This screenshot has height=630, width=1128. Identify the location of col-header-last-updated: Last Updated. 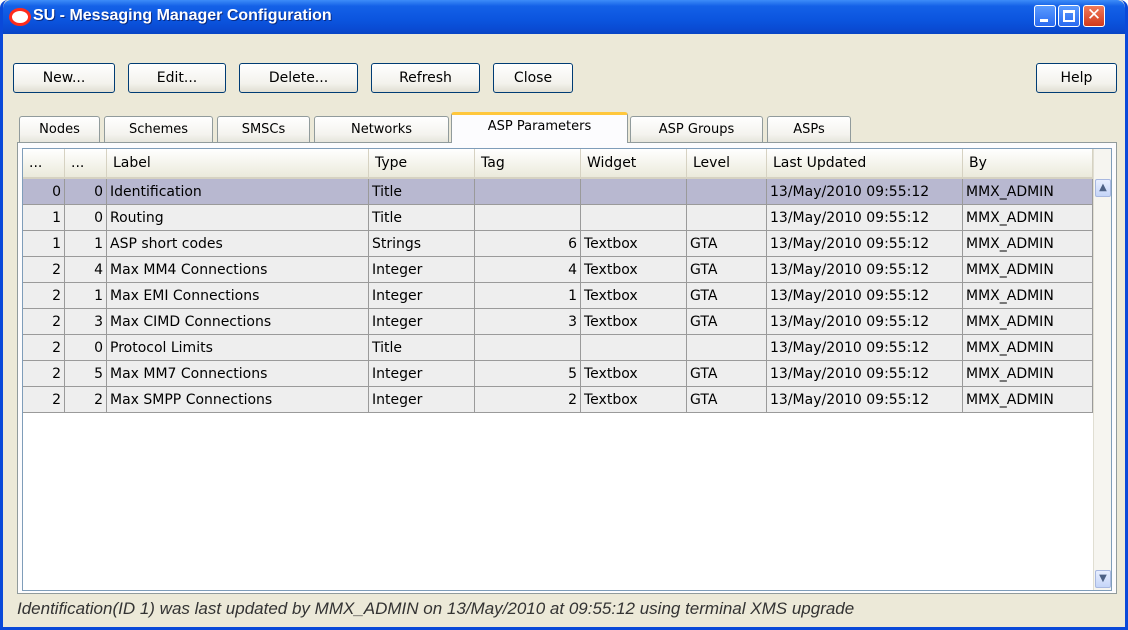
(865, 163).